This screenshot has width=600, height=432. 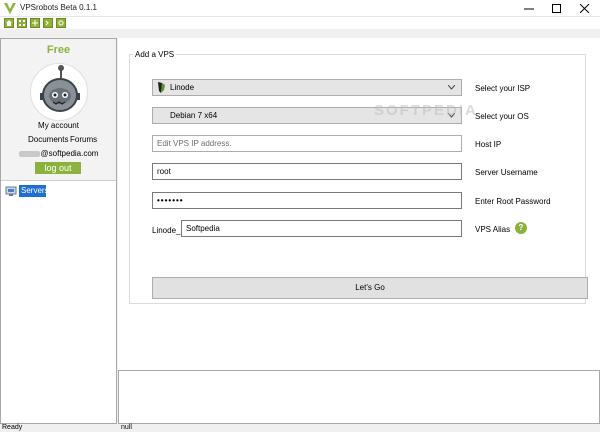 I want to click on avatar, so click(x=59, y=92).